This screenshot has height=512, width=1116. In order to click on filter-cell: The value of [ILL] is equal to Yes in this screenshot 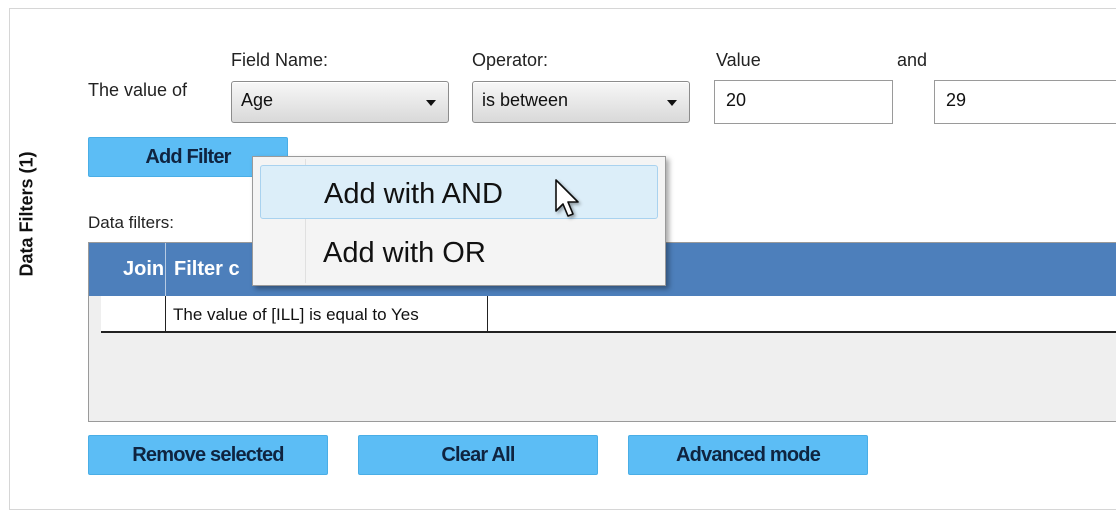, I will do `click(296, 314)`.